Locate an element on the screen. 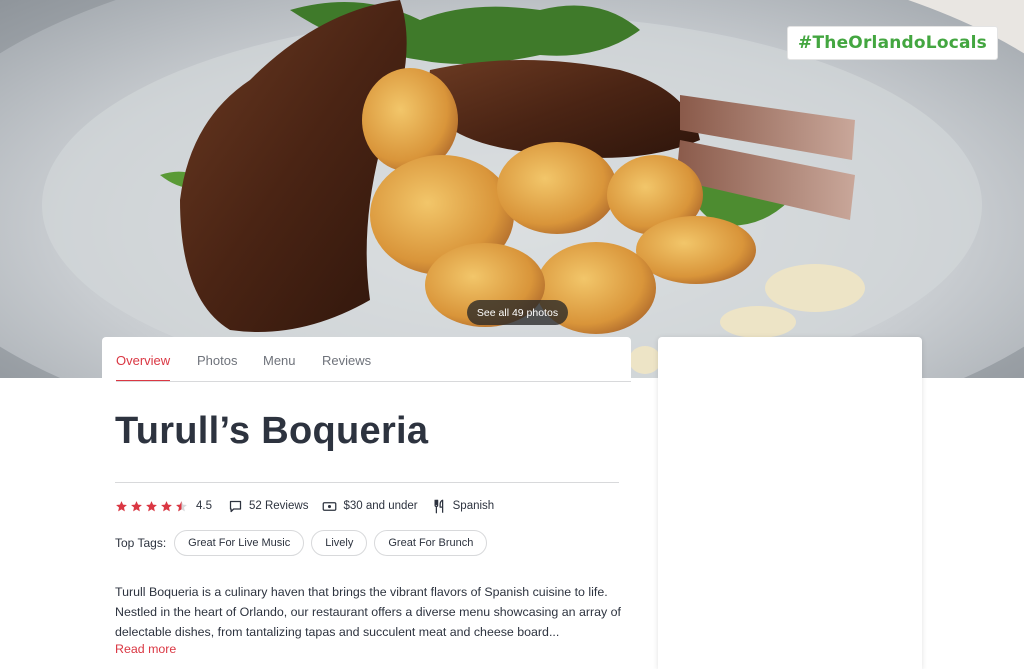 Image resolution: width=1024 pixels, height=669 pixels. hashtag-watermark: #TheOrlandoLocals is located at coordinates (892, 43).